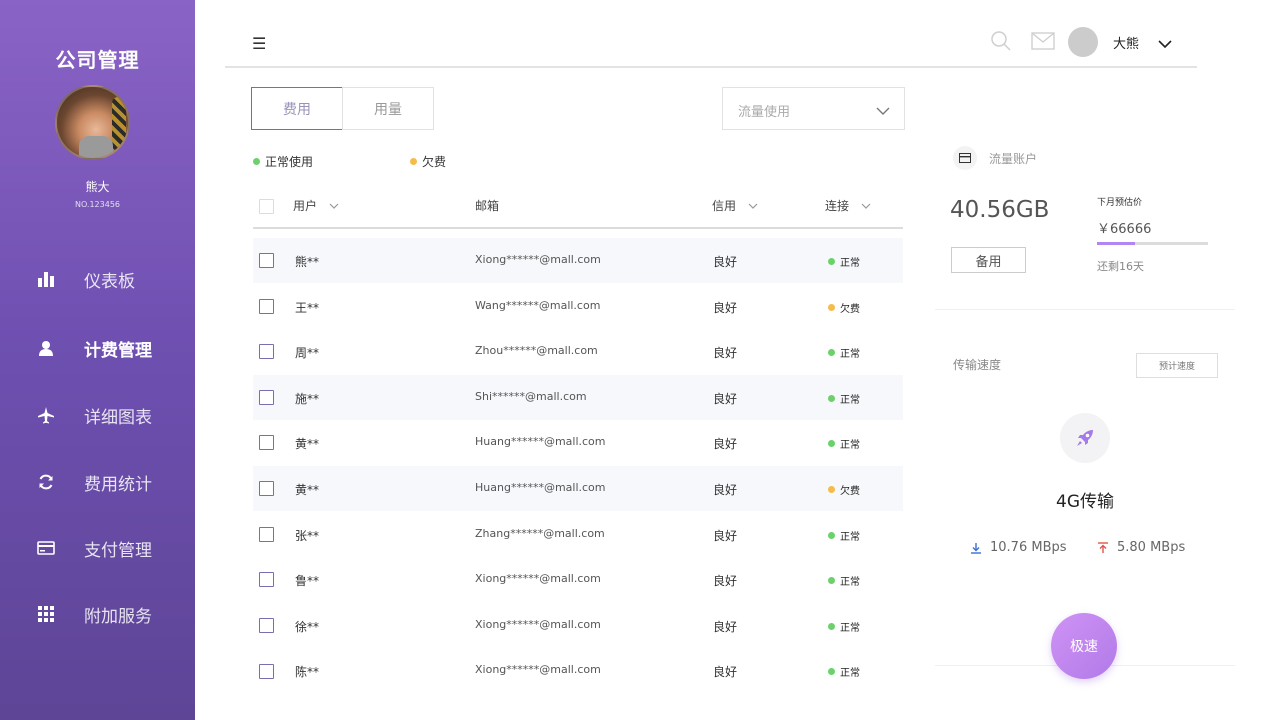 This screenshot has width=1280, height=720. Describe the element at coordinates (1116, 243) in the screenshot. I see `usage-progress-fill` at that location.